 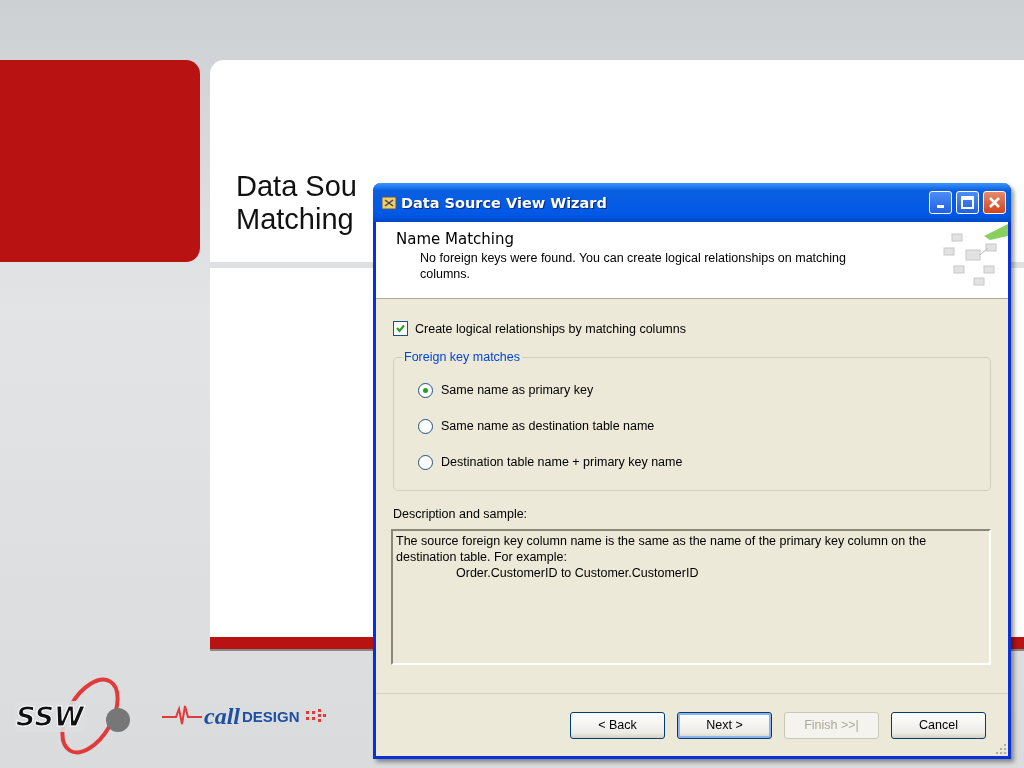 I want to click on wizard-button: < Back, so click(x=617, y=725).